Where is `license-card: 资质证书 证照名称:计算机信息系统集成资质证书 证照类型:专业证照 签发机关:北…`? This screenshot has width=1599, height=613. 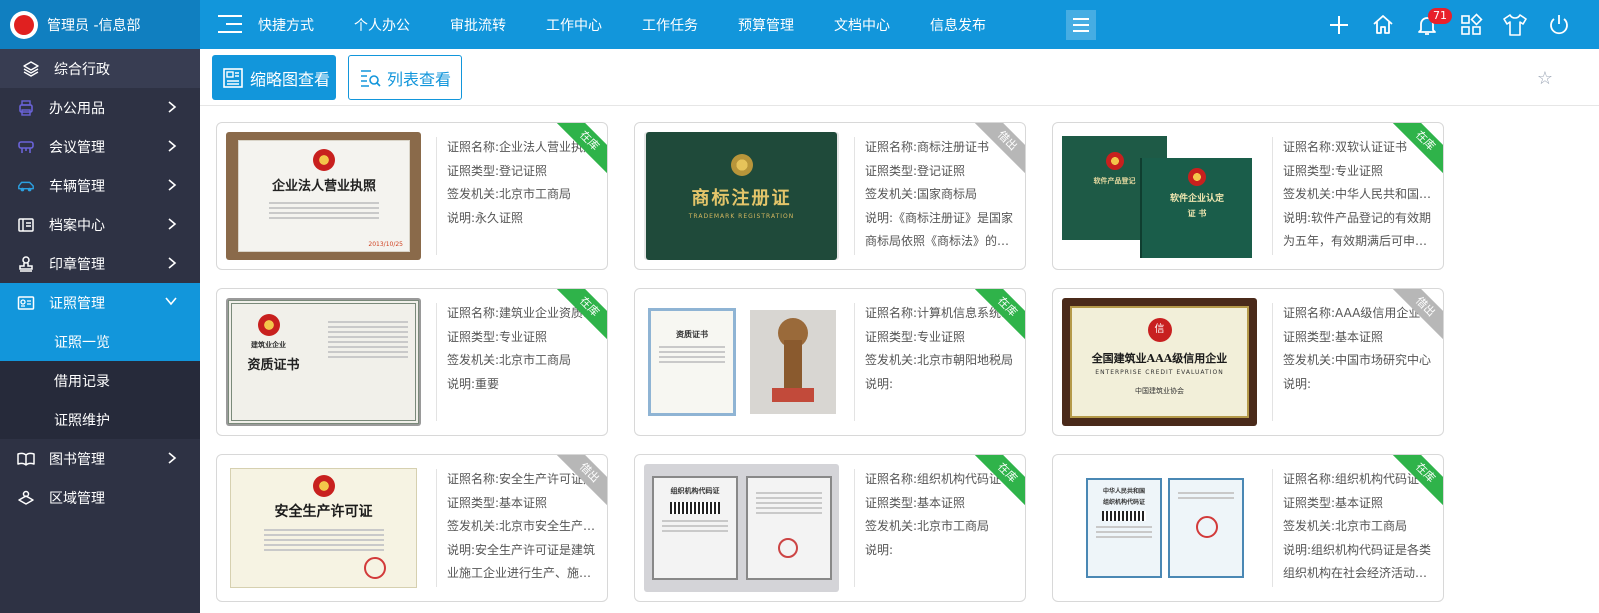
license-card: 资质证书 证照名称:计算机信息系统集成资质证书 证照类型:专业证照 签发机关:北… is located at coordinates (830, 362).